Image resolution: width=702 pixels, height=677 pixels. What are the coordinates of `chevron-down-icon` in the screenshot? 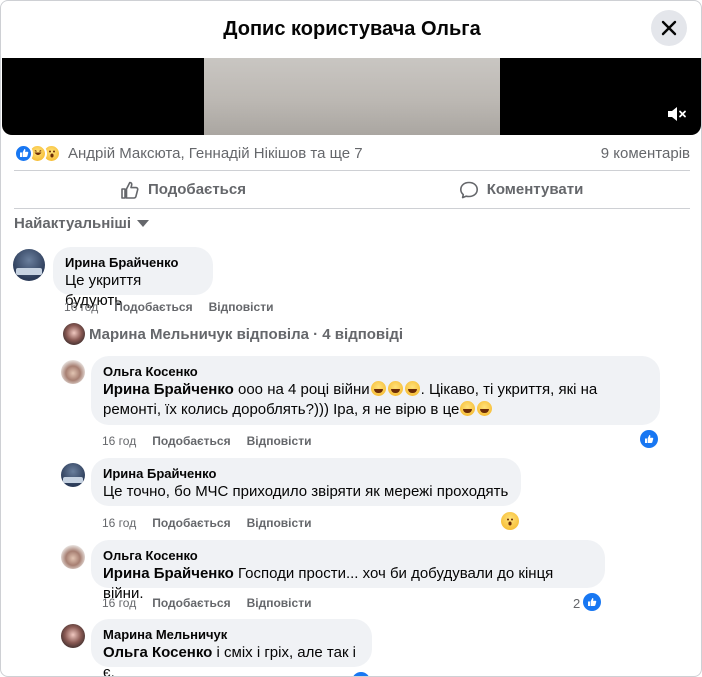 It's located at (143, 223).